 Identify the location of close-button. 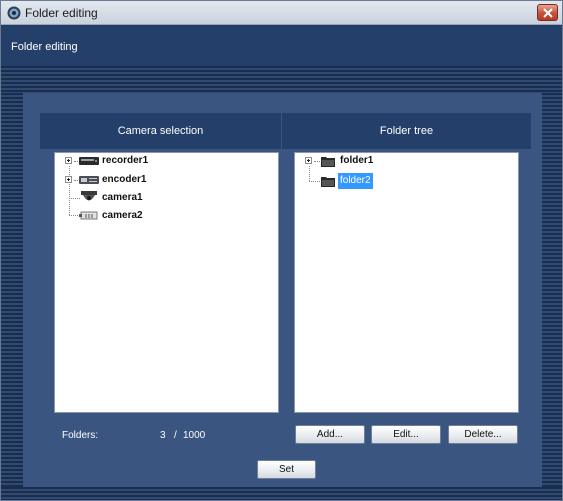
(547, 12).